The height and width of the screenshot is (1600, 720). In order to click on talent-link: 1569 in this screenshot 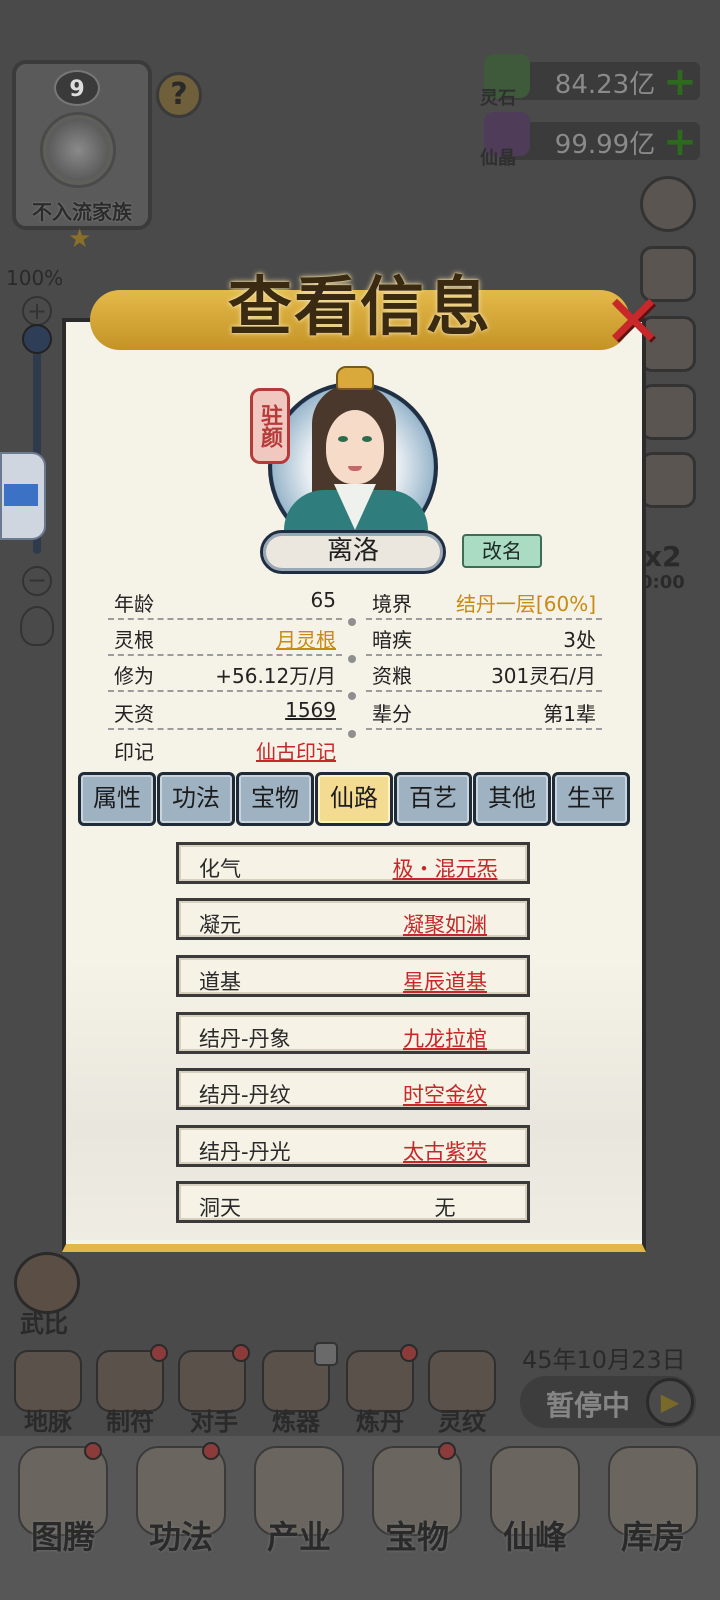, I will do `click(310, 710)`.